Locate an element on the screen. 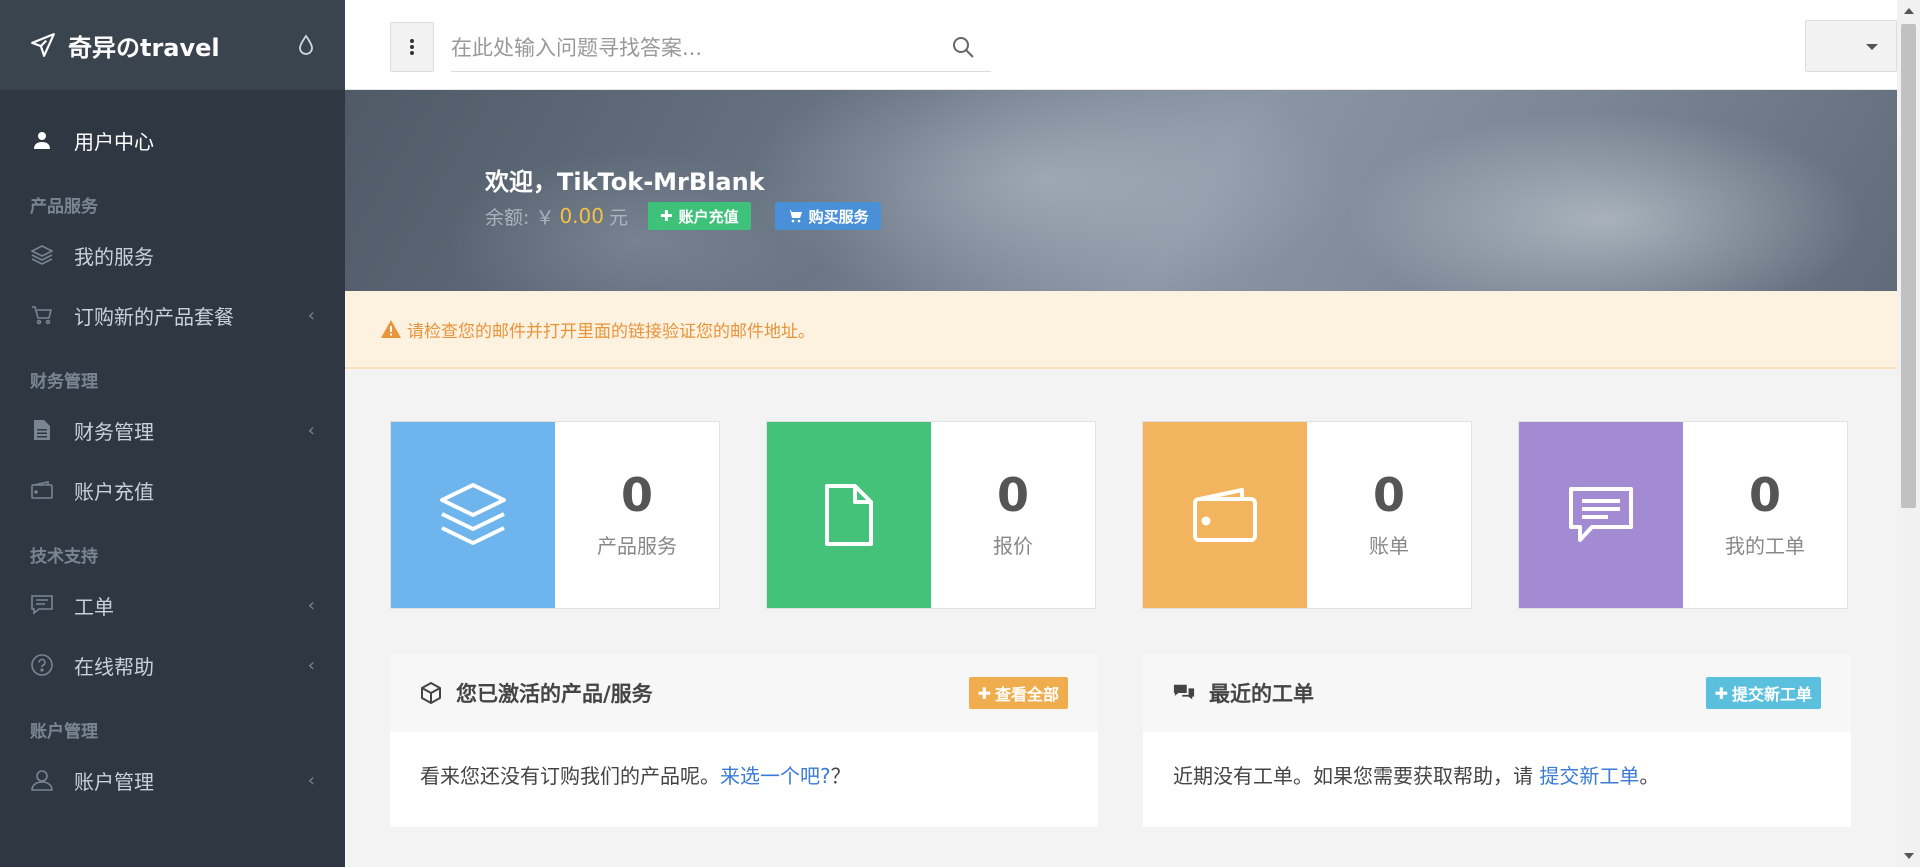 The image size is (1920, 867). sidebar-section-products: 产品服务 is located at coordinates (64, 207).